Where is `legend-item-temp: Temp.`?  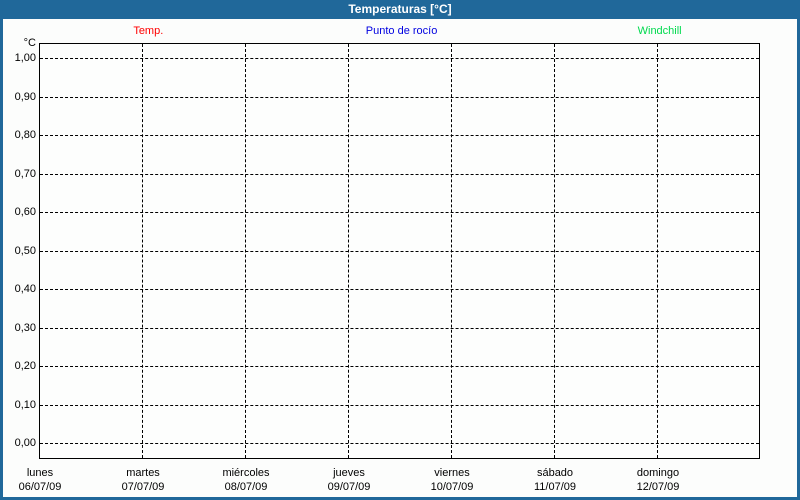
legend-item-temp: Temp. is located at coordinates (148, 31).